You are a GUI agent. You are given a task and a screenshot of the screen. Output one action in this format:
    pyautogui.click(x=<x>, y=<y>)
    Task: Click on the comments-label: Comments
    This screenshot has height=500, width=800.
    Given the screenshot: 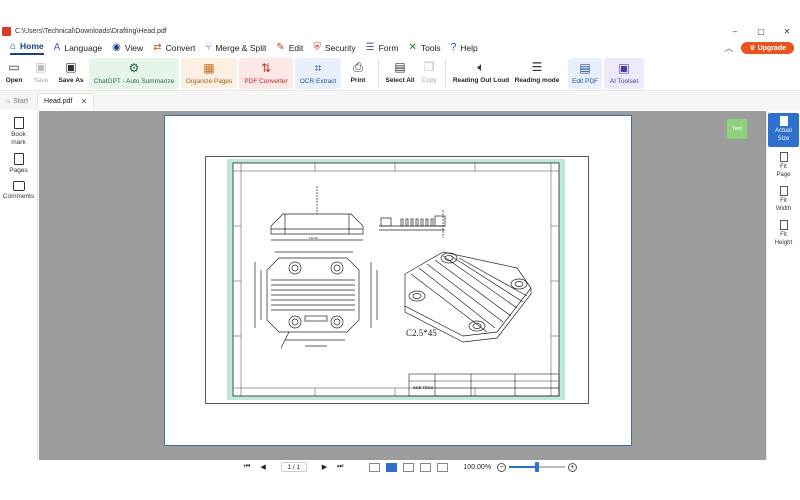 What is the action you would take?
    pyautogui.click(x=18, y=196)
    